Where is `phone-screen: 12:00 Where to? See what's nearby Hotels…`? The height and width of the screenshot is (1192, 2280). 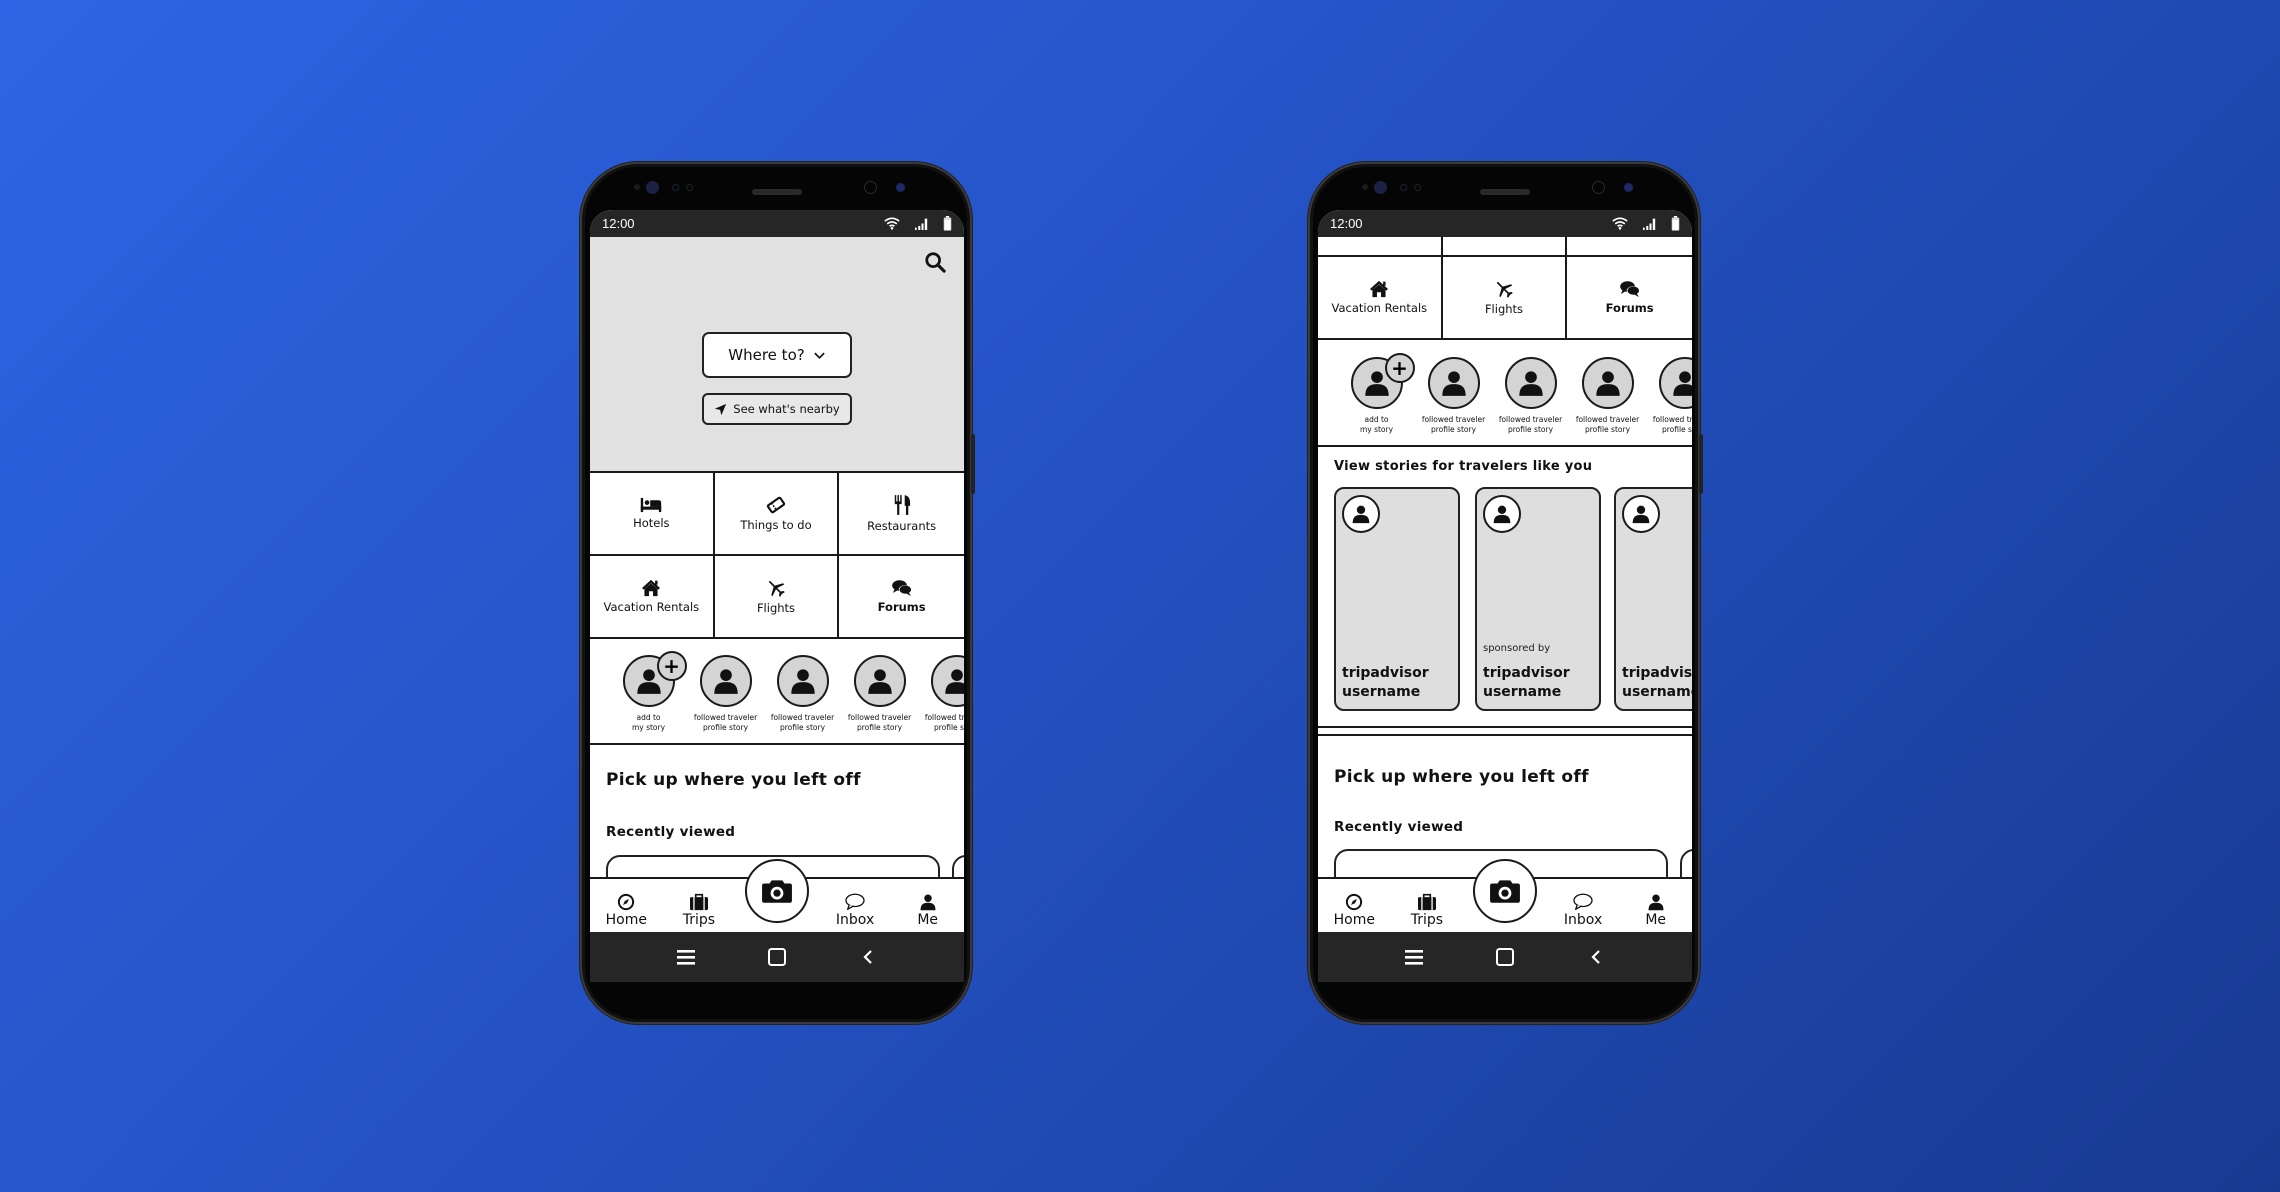
phone-screen: 12:00 Where to? See what's nearby Hotels… is located at coordinates (777, 596).